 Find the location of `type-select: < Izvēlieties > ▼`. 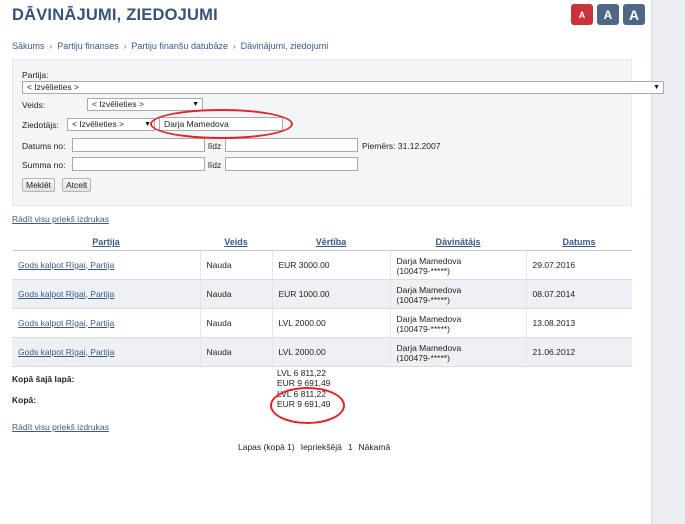

type-select: < Izvēlieties > ▼ is located at coordinates (145, 104).